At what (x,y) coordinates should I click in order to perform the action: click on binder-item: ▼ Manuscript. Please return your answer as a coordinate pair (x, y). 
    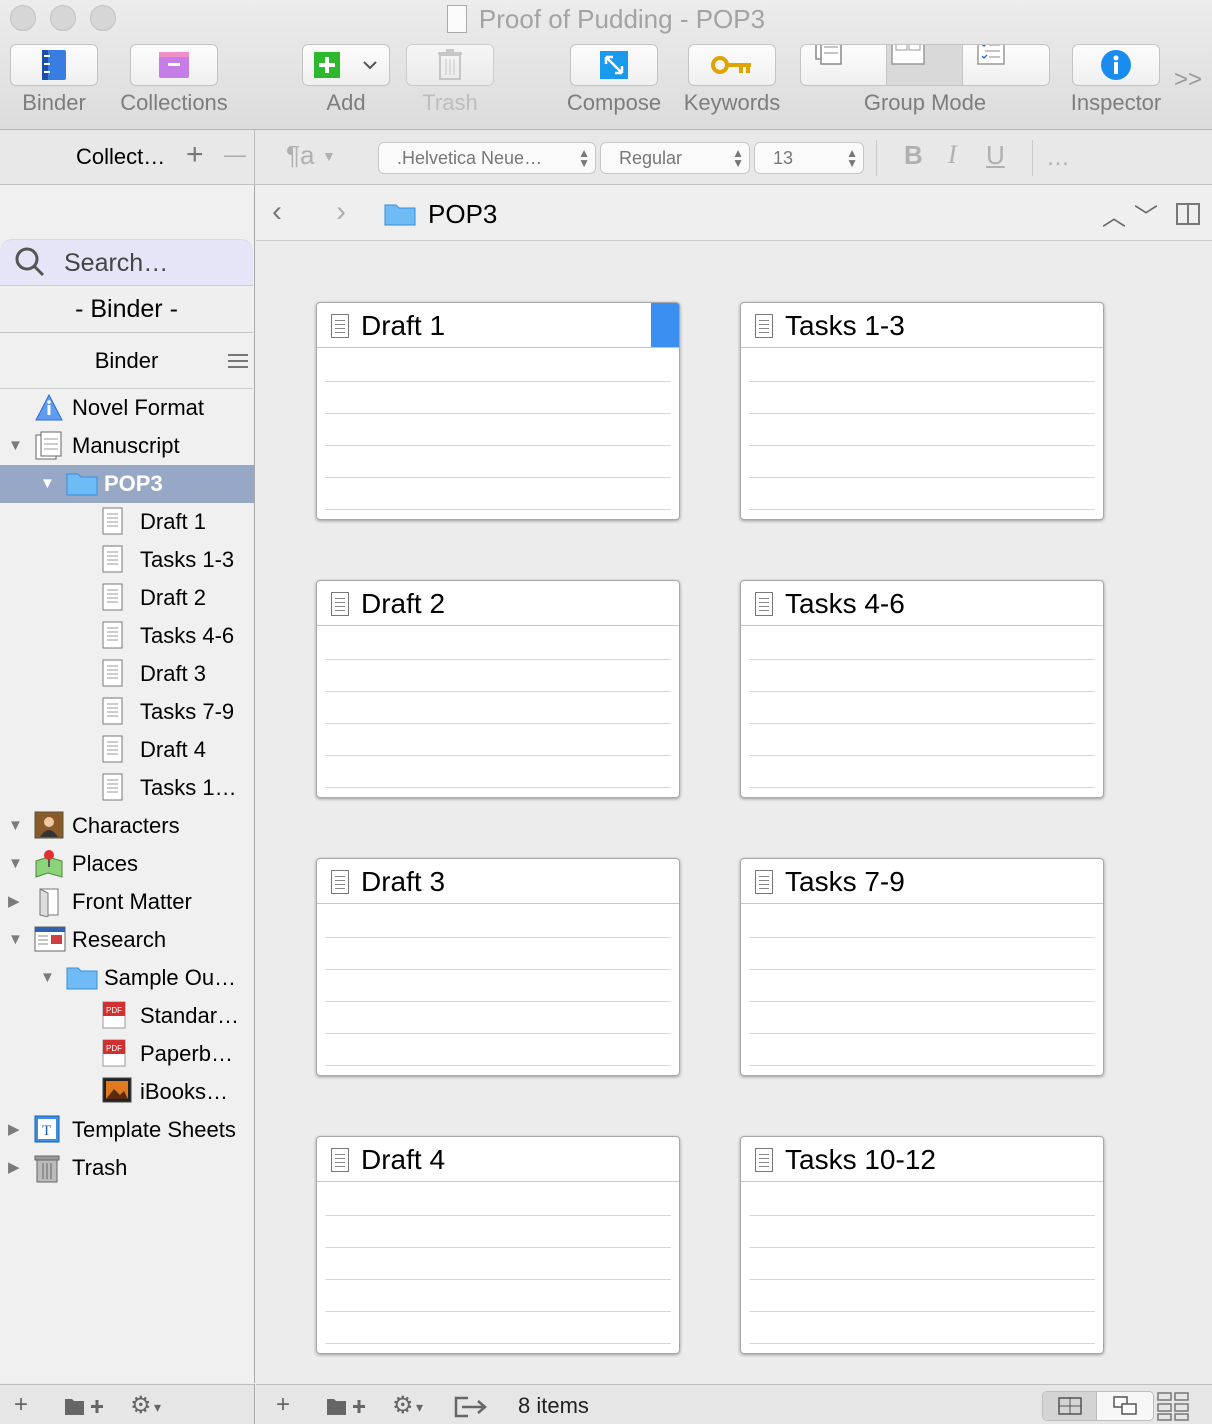
    Looking at the image, I should click on (127, 446).